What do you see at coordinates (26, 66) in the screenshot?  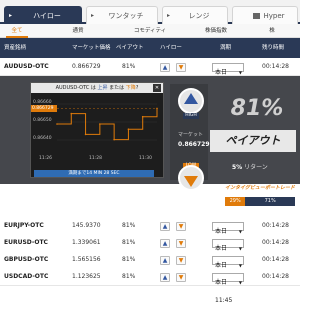 I see `asset-name: AUDUSD-OTC` at bounding box center [26, 66].